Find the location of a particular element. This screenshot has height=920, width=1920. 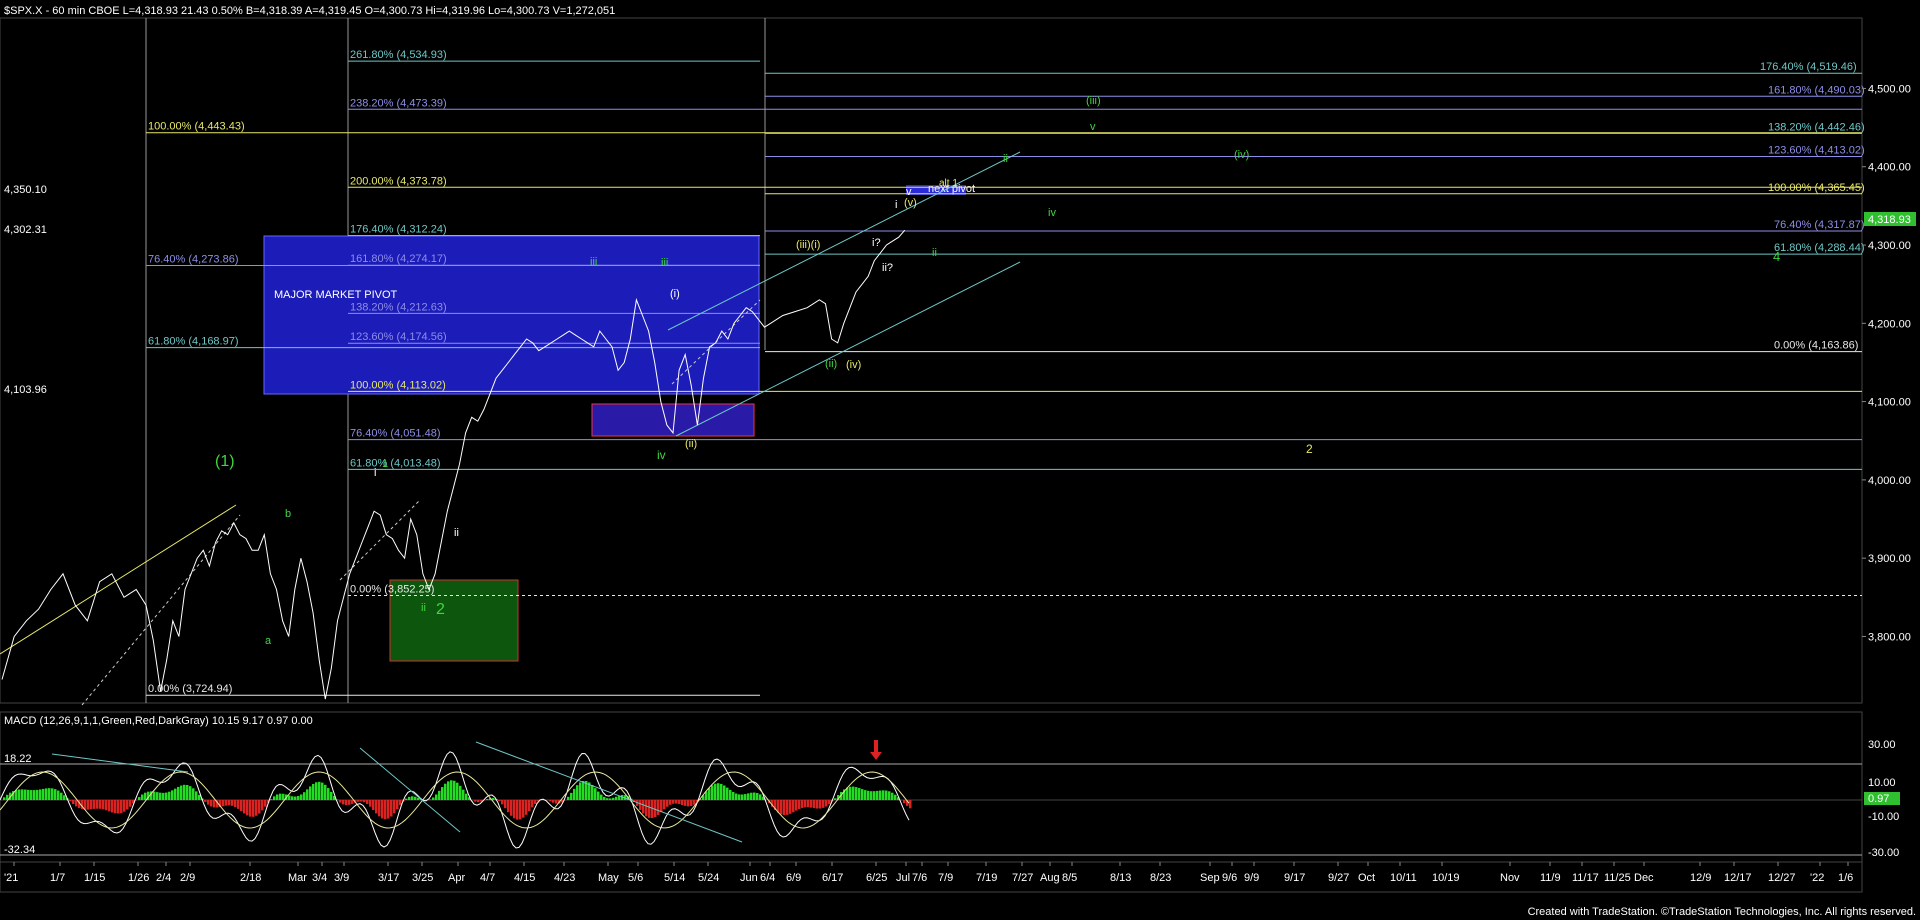

x-tick-label-0: '21 is located at coordinates (11, 878).